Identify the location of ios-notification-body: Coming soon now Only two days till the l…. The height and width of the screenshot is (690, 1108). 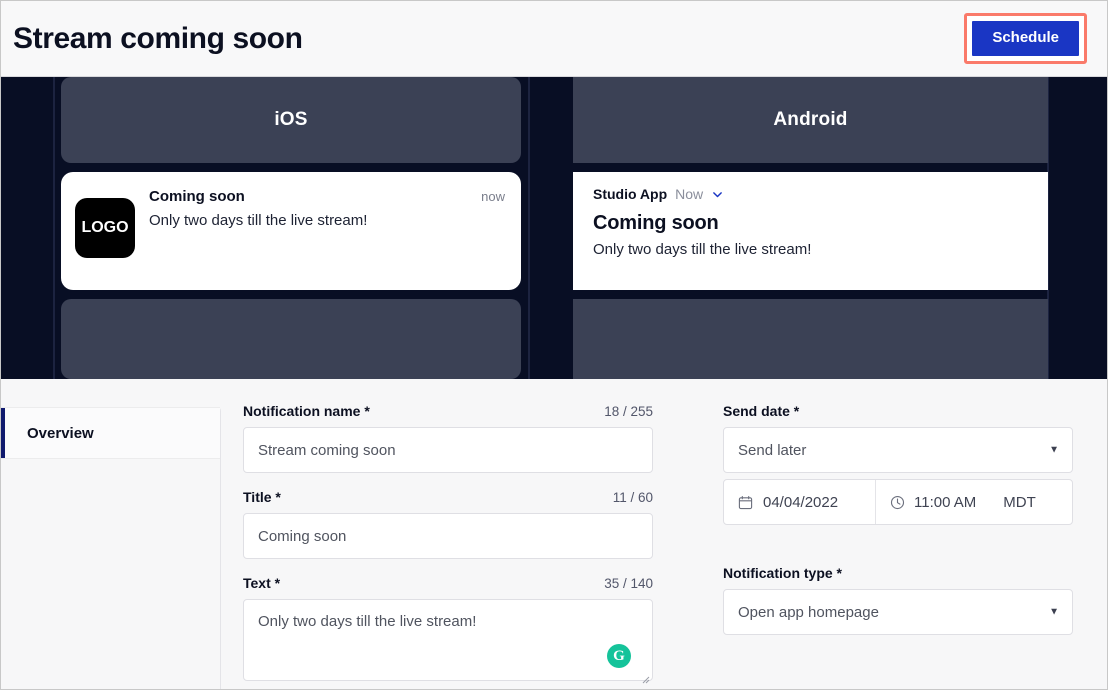
(327, 231).